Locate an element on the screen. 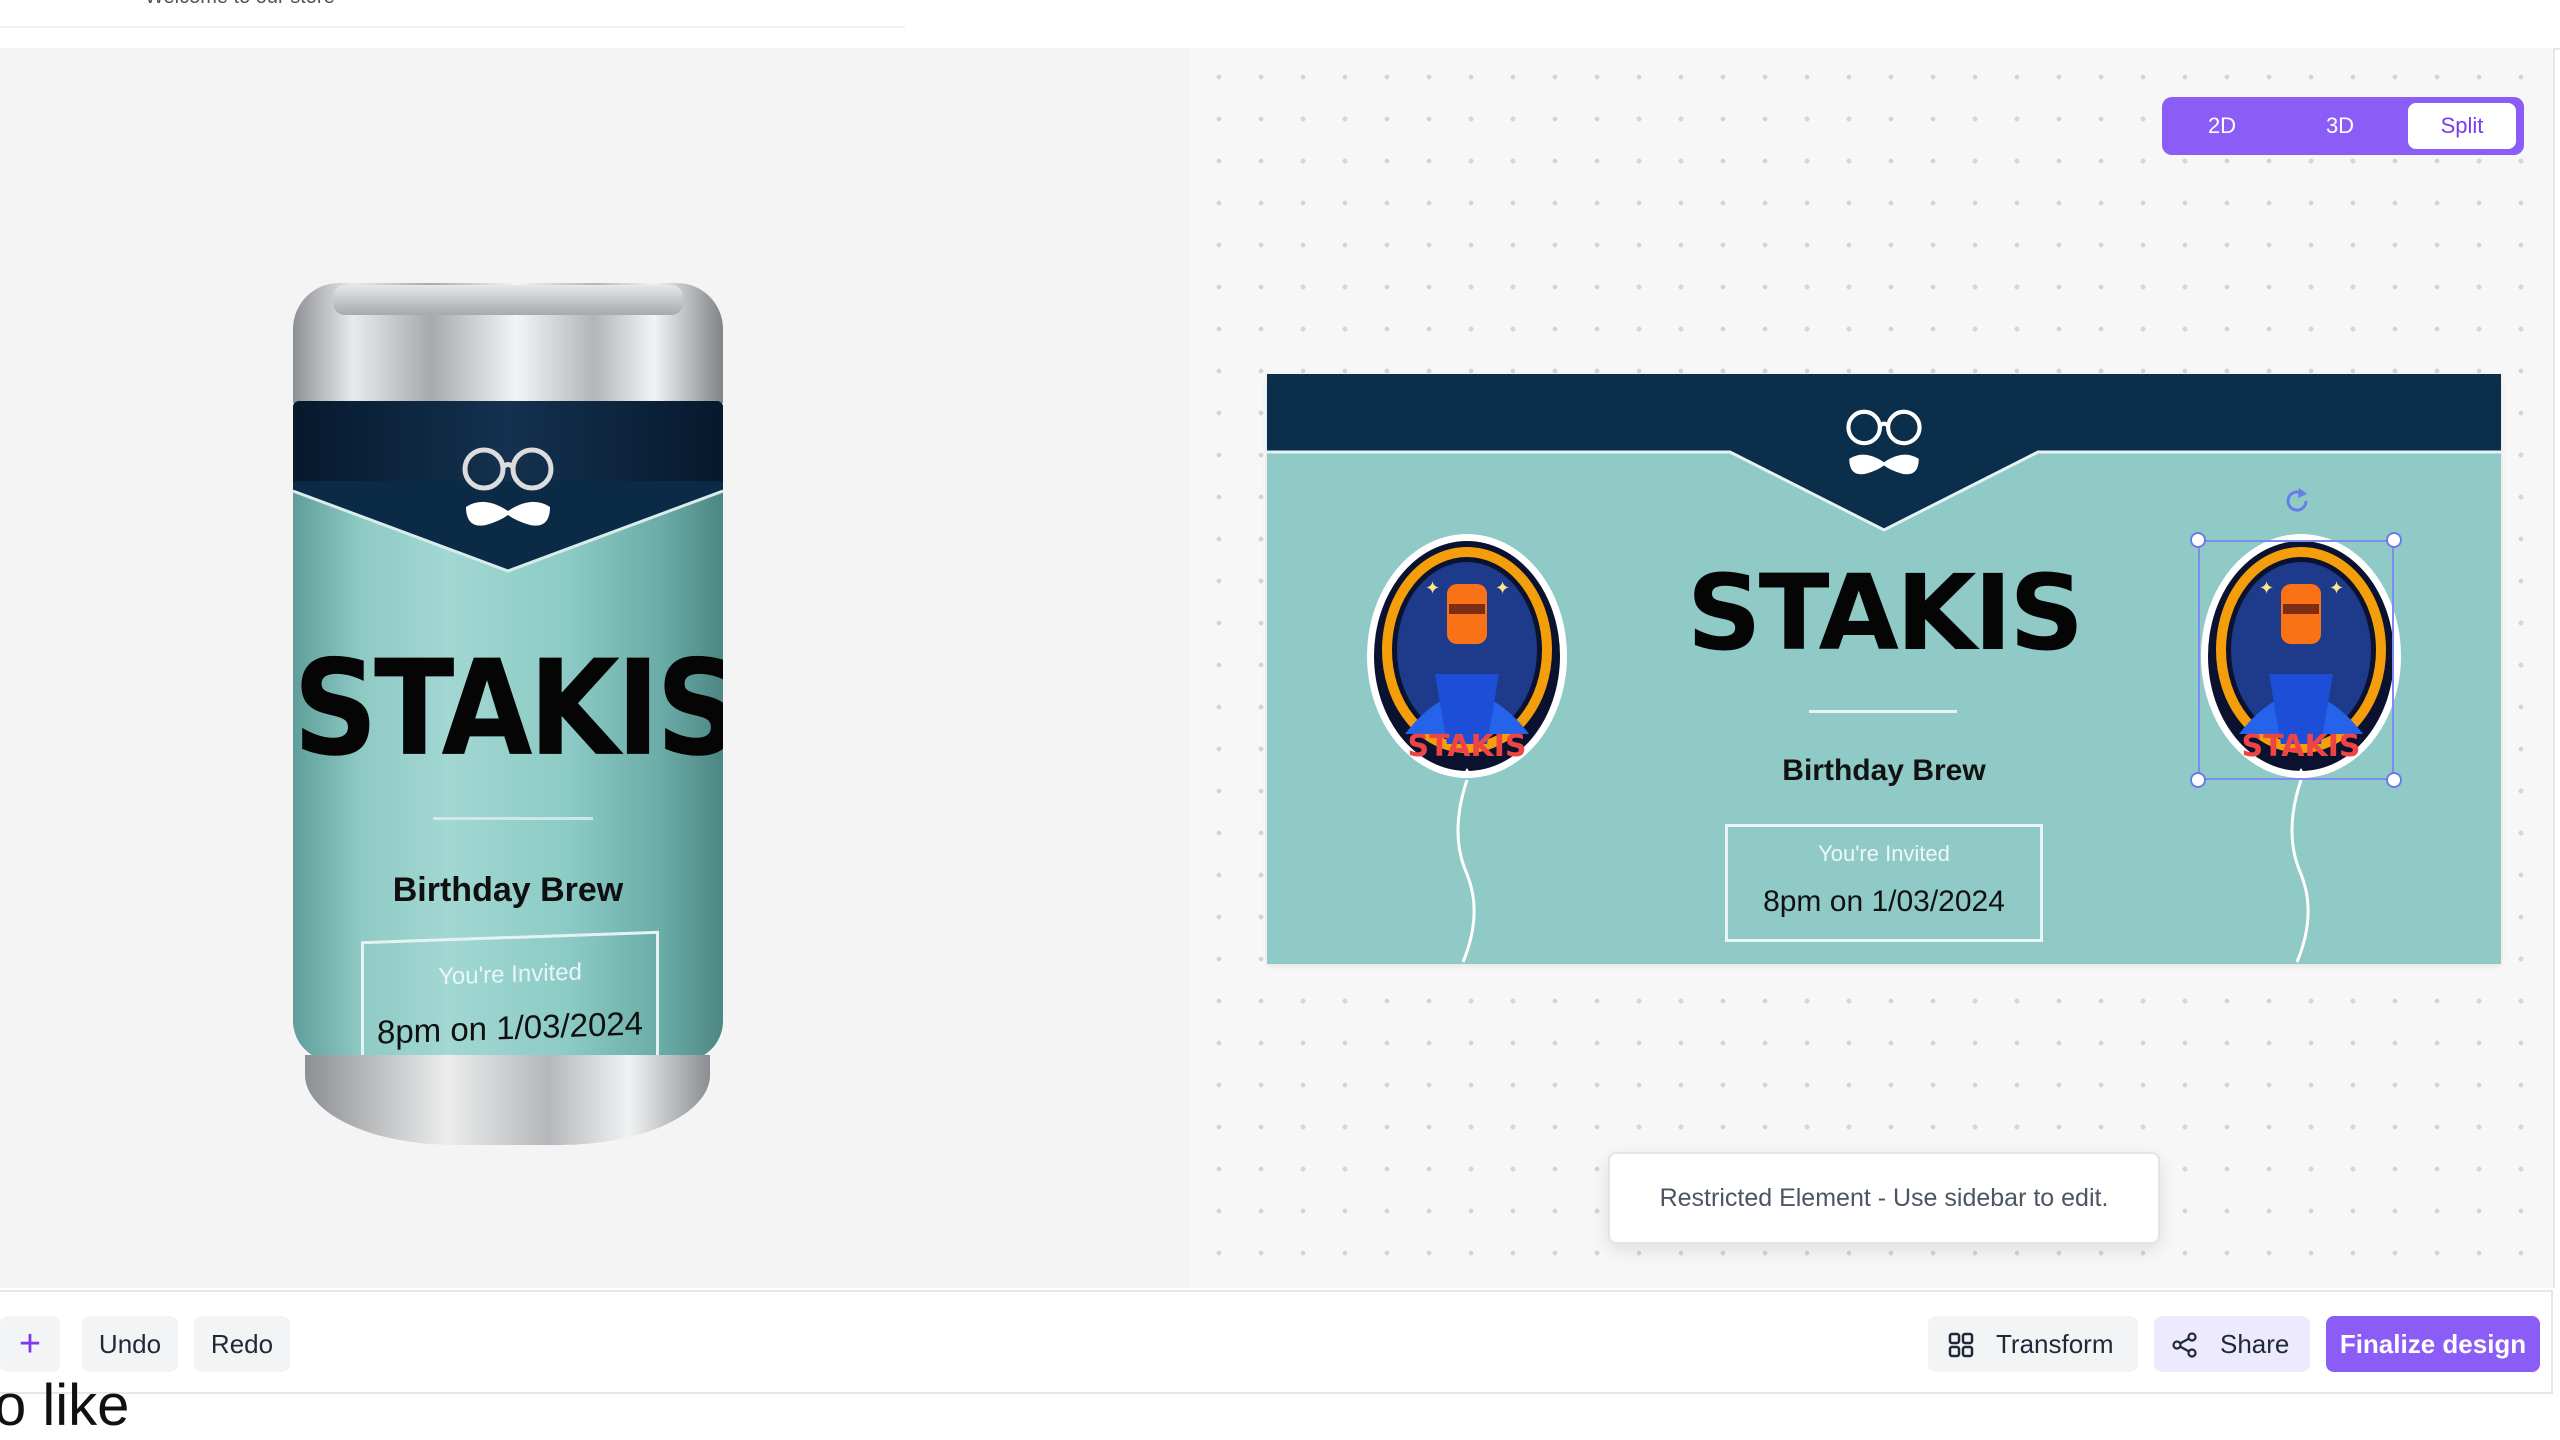  label-divider is located at coordinates (1883, 711).